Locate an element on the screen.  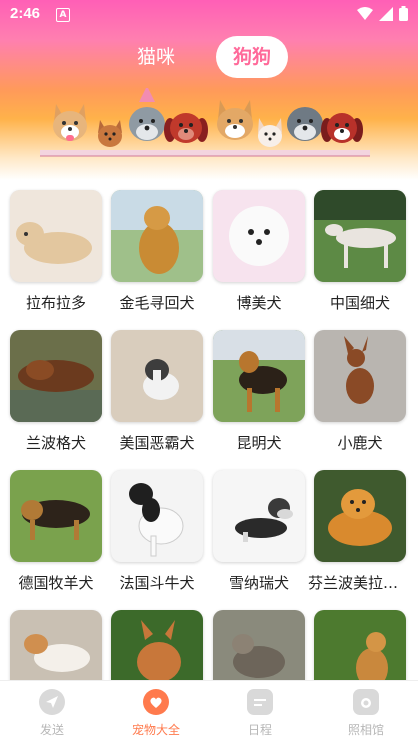
breed-card: 法国斗牛犬 is located at coordinates (157, 531).